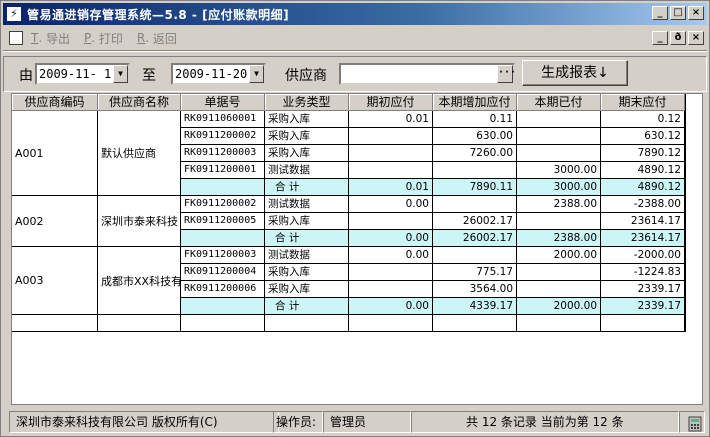 Image resolution: width=710 pixels, height=437 pixels. I want to click on table-cell: 7260.00, so click(475, 153).